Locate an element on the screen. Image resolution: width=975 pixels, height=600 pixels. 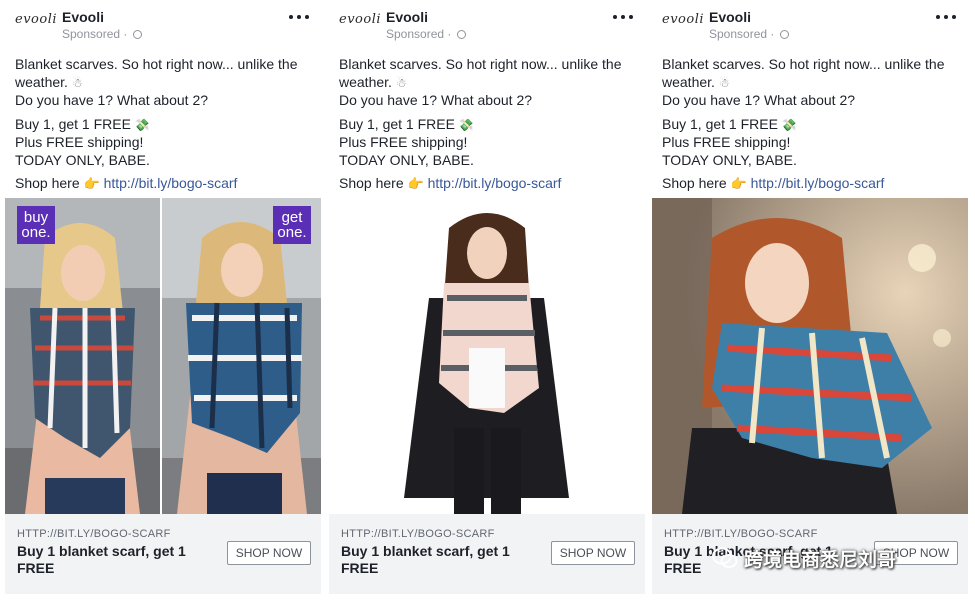
buy-one-tag: buy one. is located at coordinates (36, 225).